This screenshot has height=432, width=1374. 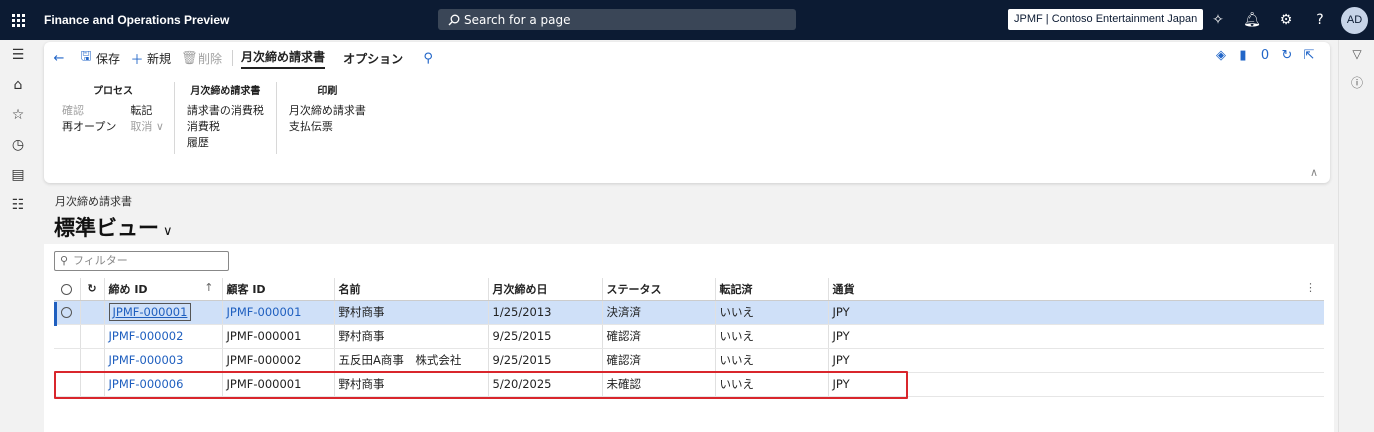 I want to click on cancel-dropdown: 取消 ∨, so click(x=147, y=127).